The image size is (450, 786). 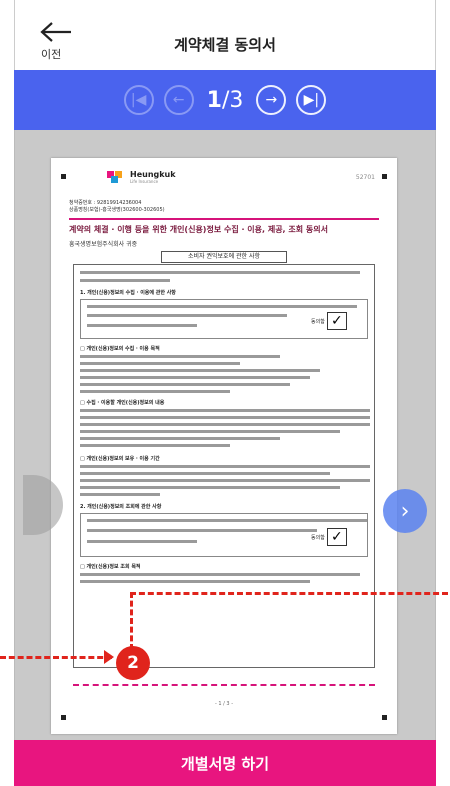 I want to click on current-page: 1, so click(x=214, y=100).